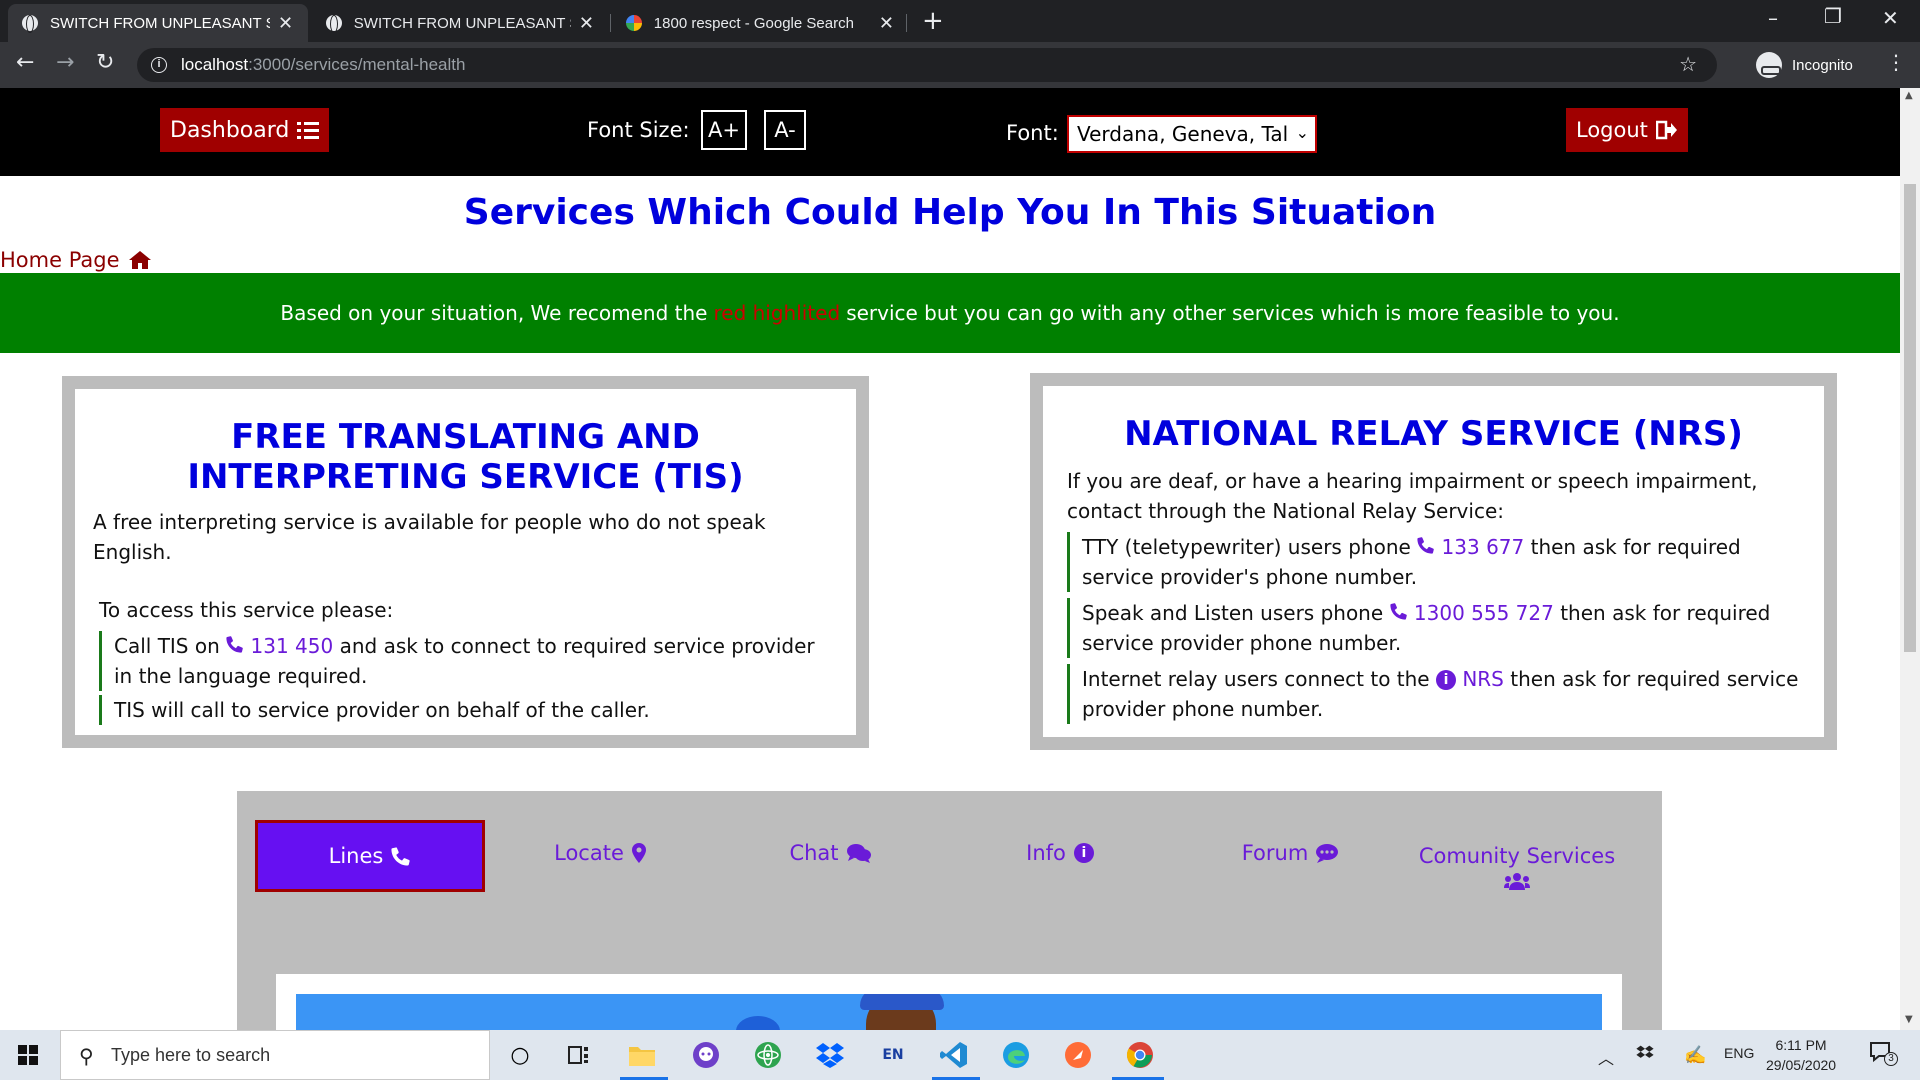  I want to click on tasks-list-icon, so click(308, 130).